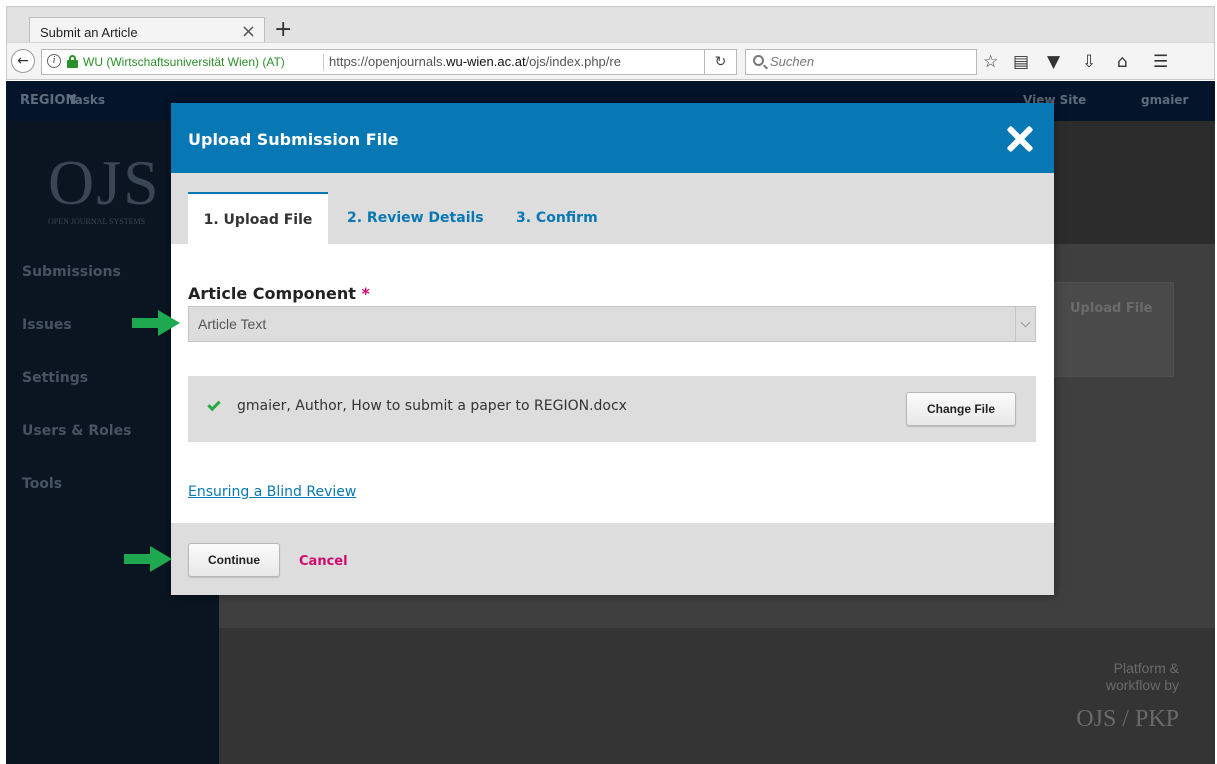  Describe the element at coordinates (961, 409) in the screenshot. I see `change-file-button: Change File` at that location.